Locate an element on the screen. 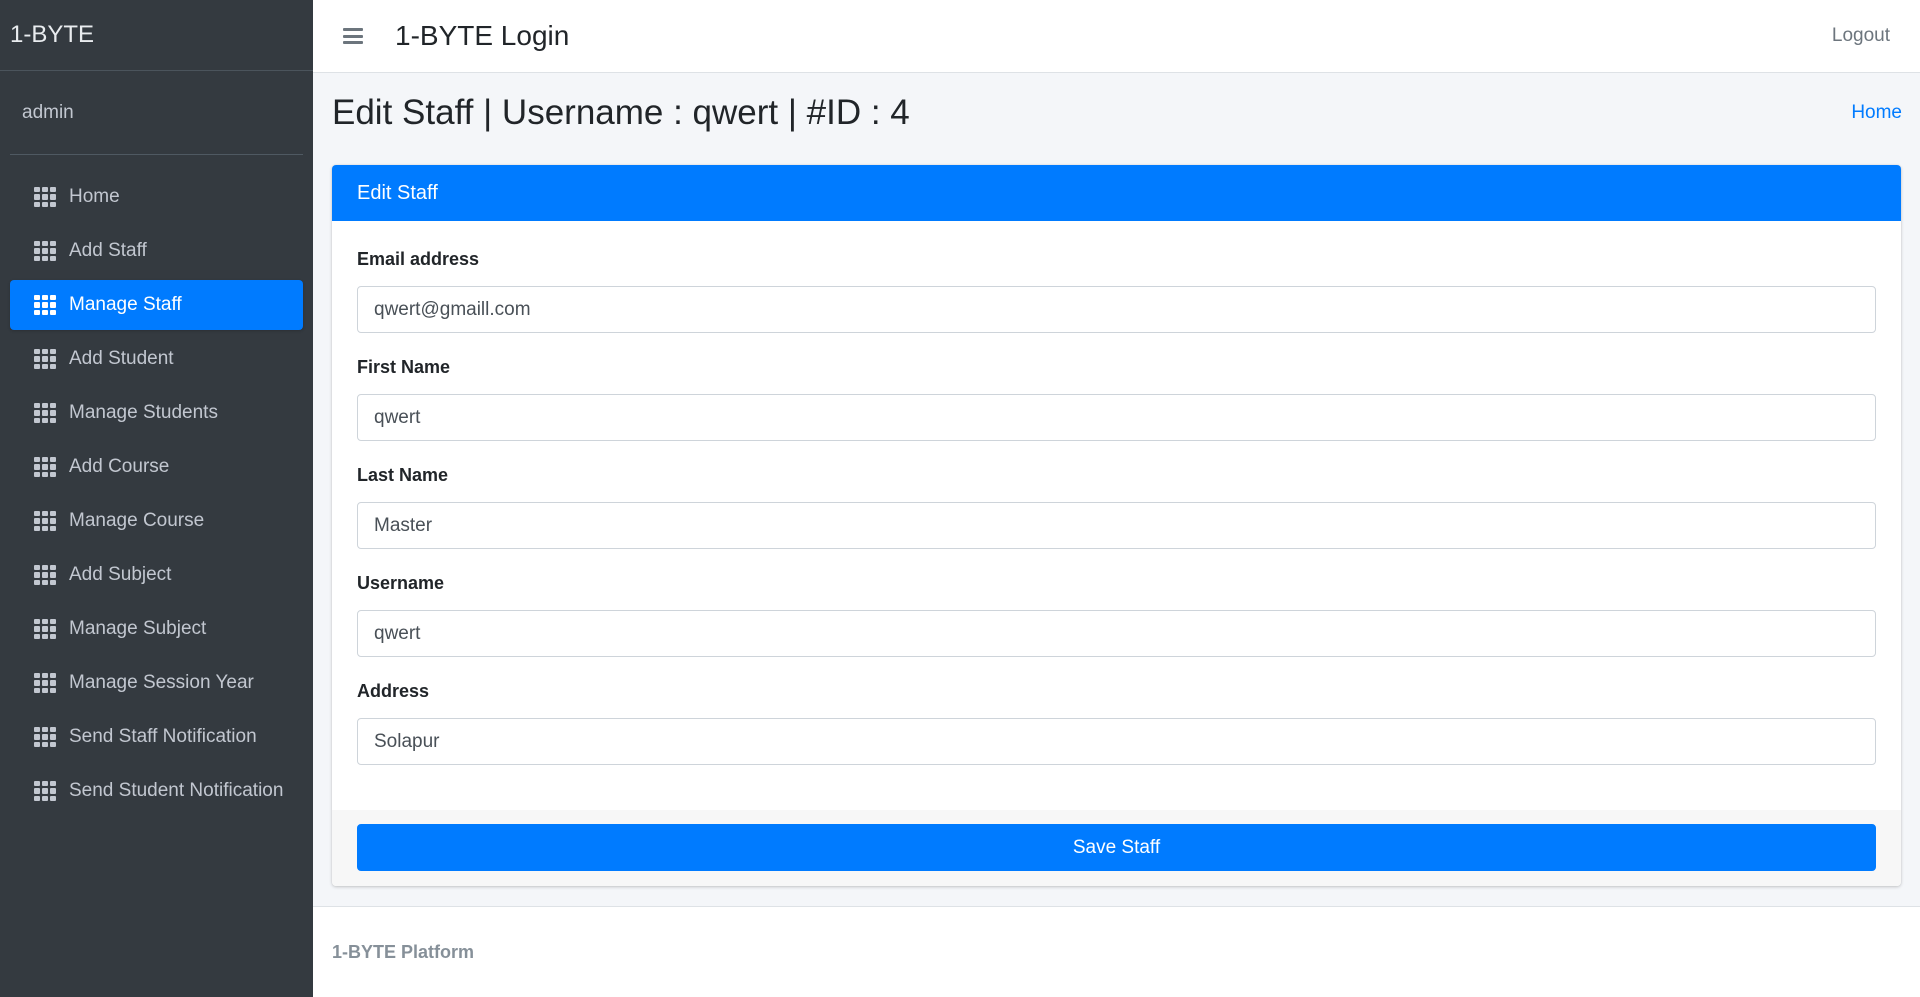 This screenshot has height=997, width=1920. brand-text: 1-BYTE is located at coordinates (52, 34).